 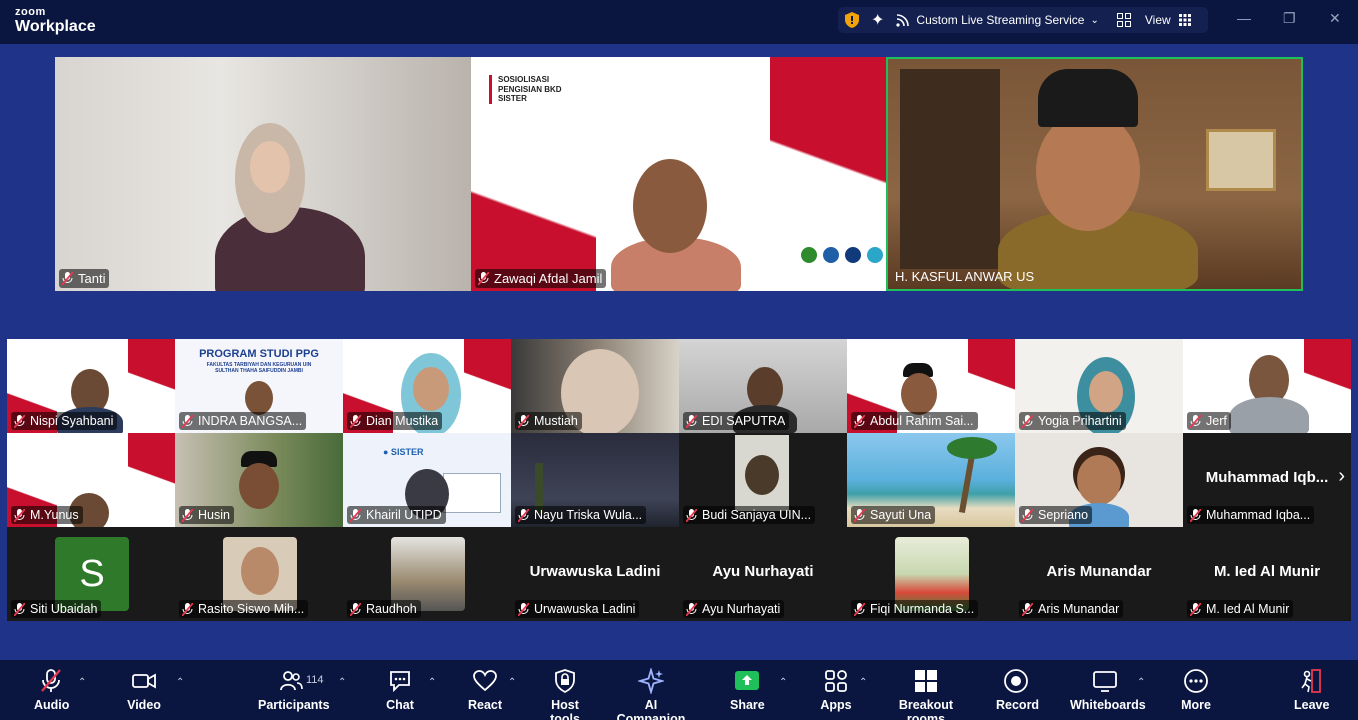 What do you see at coordinates (180, 682) in the screenshot?
I see `video-options-caret-icon: ⌃` at bounding box center [180, 682].